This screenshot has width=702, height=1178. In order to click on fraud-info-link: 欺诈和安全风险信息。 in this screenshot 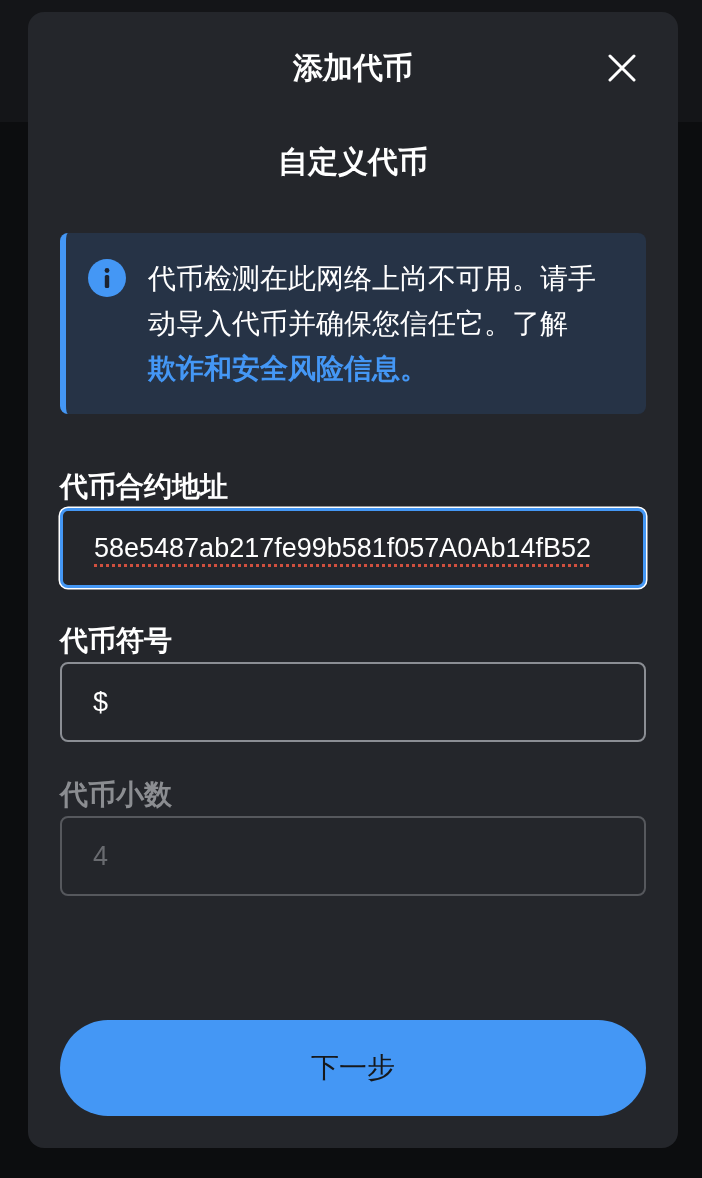, I will do `click(288, 368)`.